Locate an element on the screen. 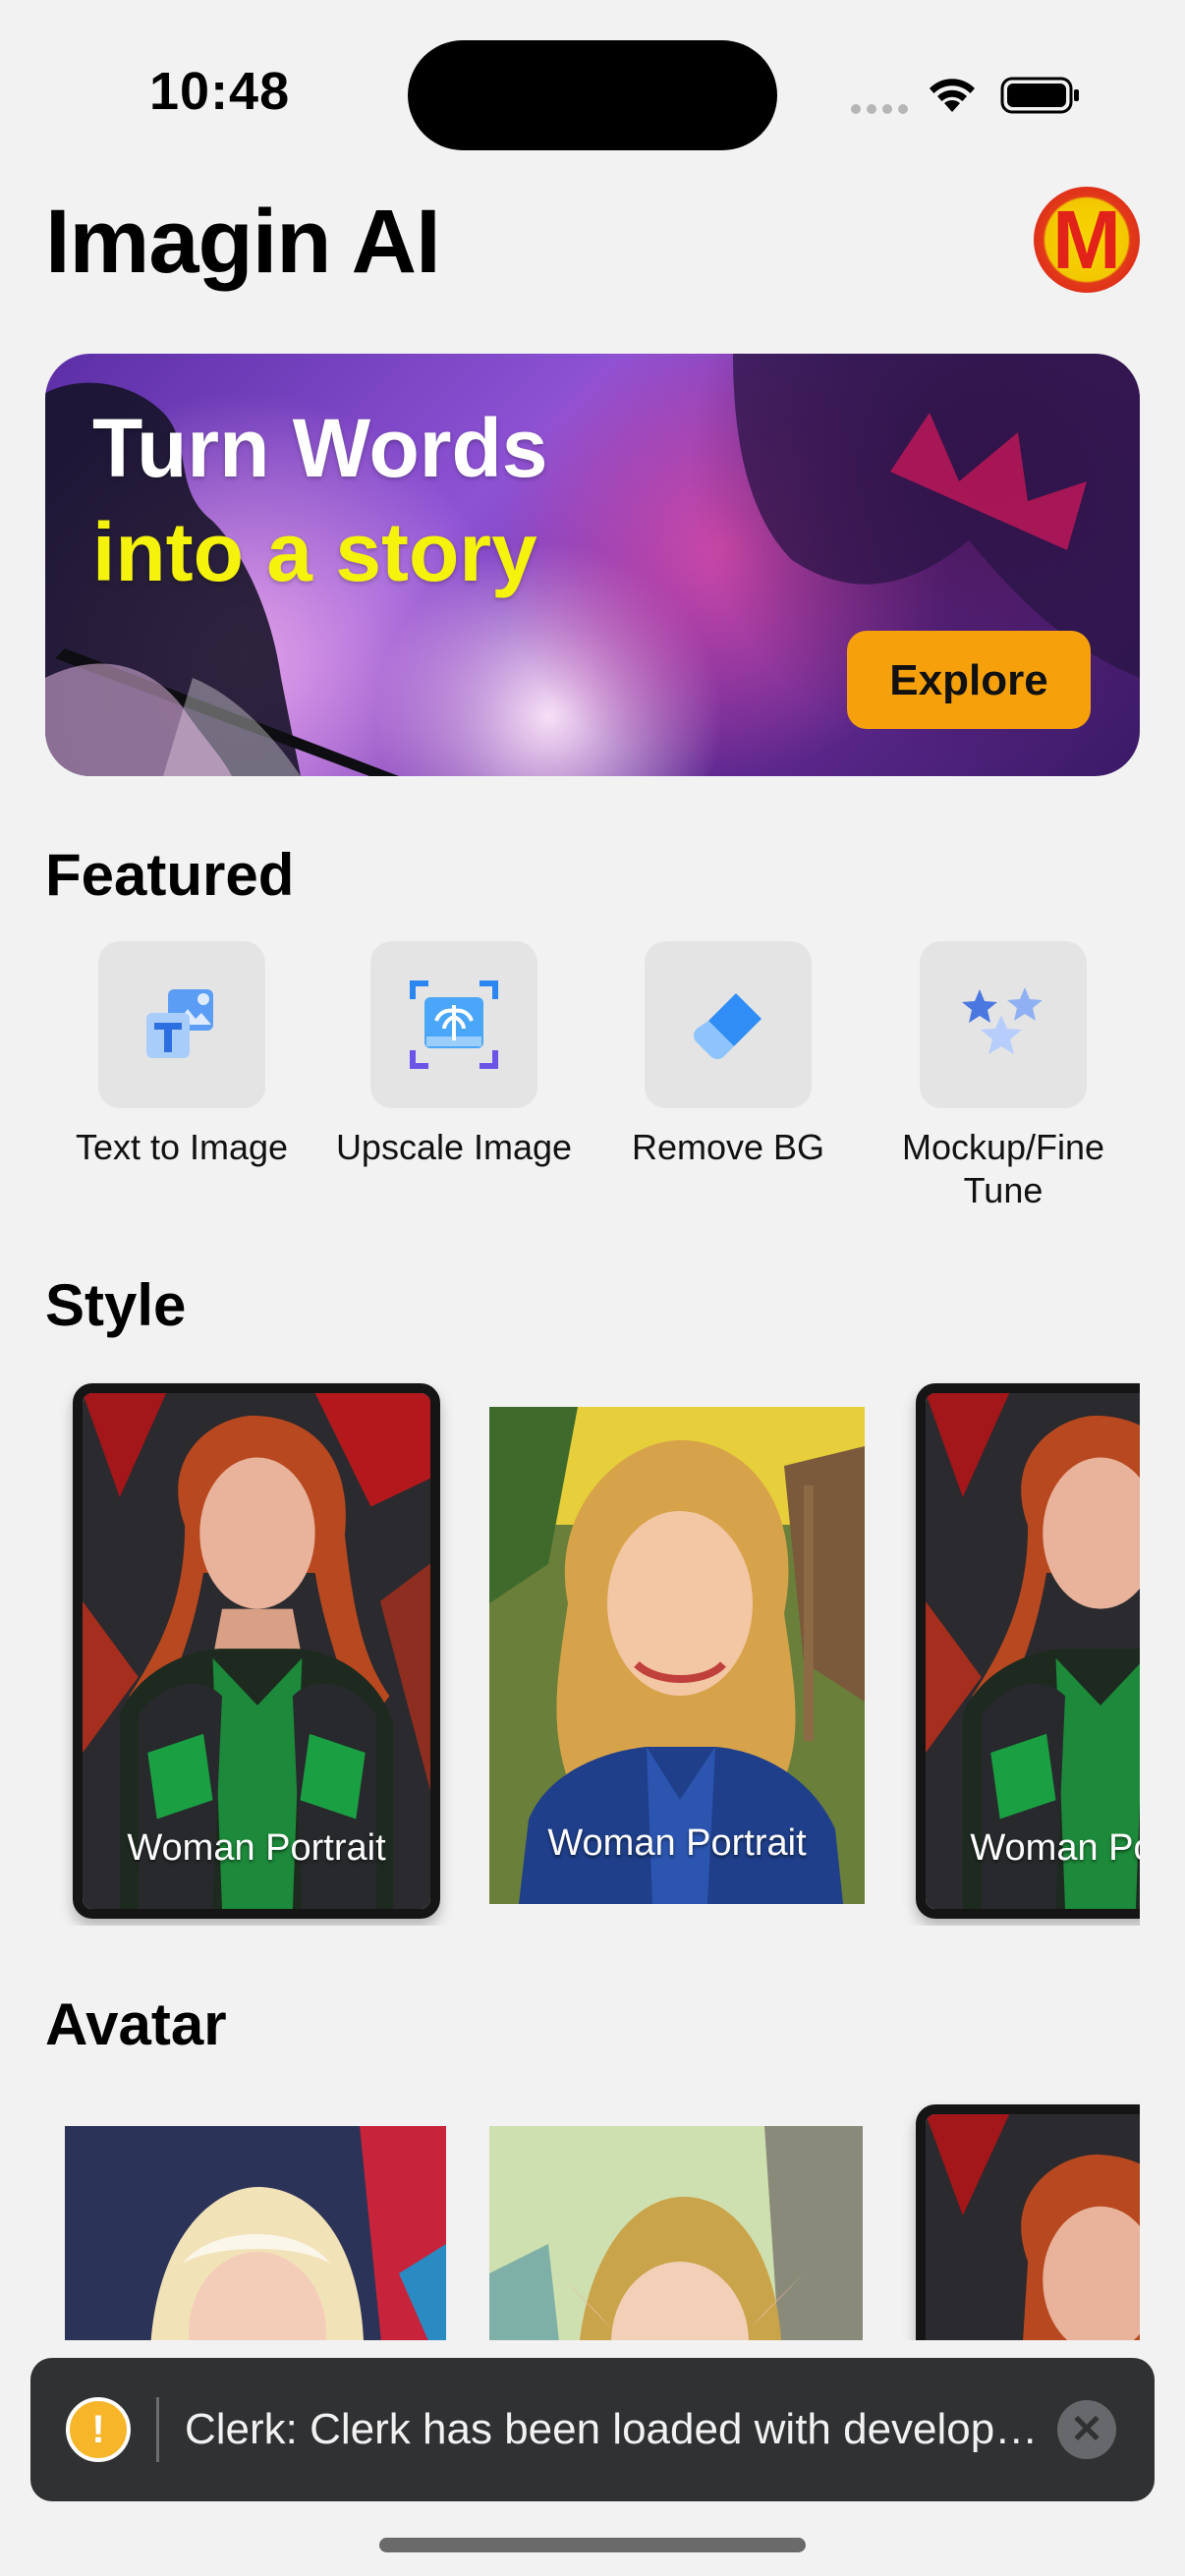 The width and height of the screenshot is (1185, 2576). avatar-heading: Avatar is located at coordinates (136, 2024).